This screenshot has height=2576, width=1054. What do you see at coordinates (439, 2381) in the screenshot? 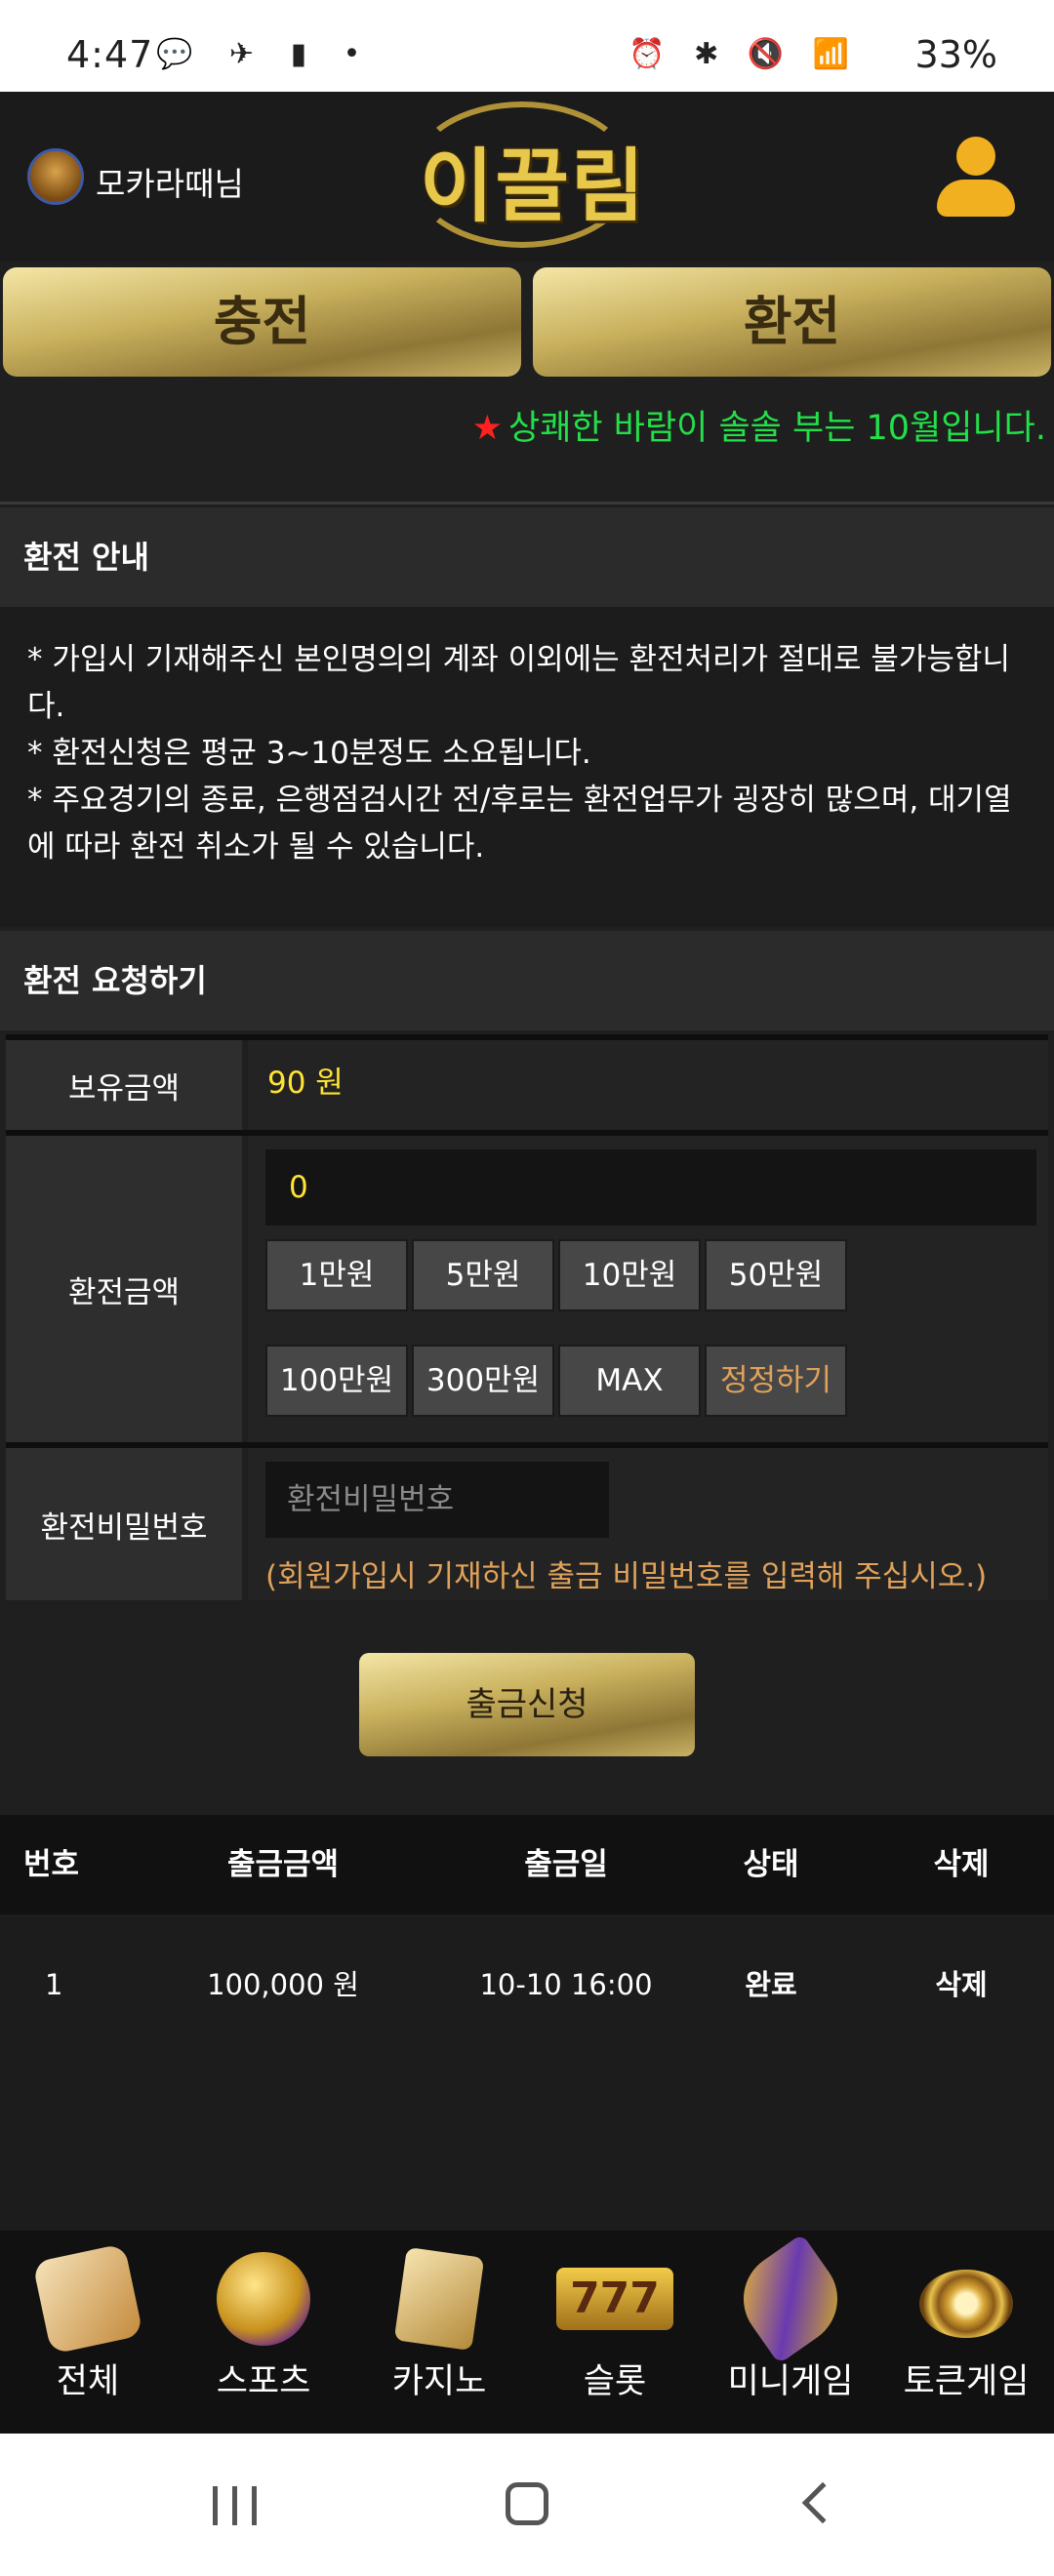
I see `nav-label: 카지노` at bounding box center [439, 2381].